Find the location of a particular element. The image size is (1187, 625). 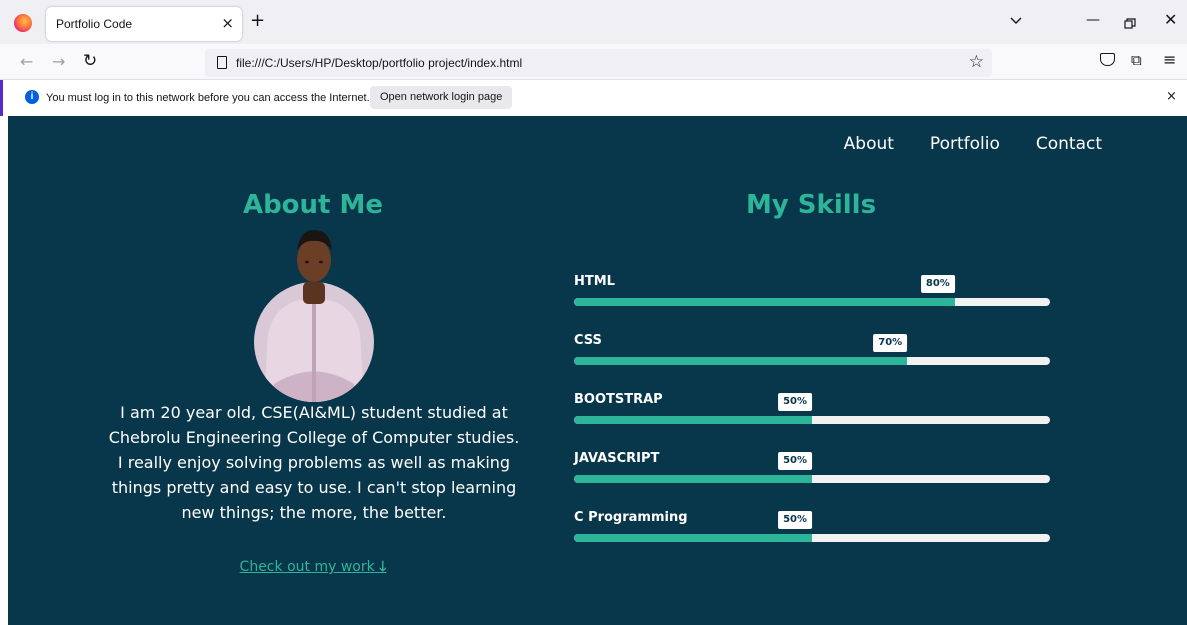

skill-name: JAVASCRIPT is located at coordinates (617, 458).